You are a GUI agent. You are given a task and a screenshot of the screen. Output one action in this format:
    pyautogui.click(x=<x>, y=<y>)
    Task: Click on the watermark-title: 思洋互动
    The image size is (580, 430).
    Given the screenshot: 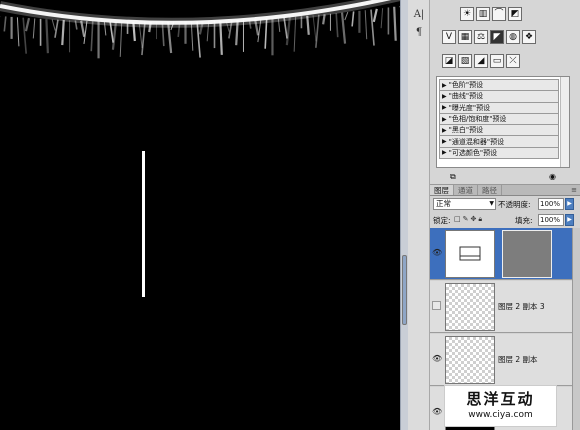 What is the action you would take?
    pyautogui.click(x=500, y=399)
    